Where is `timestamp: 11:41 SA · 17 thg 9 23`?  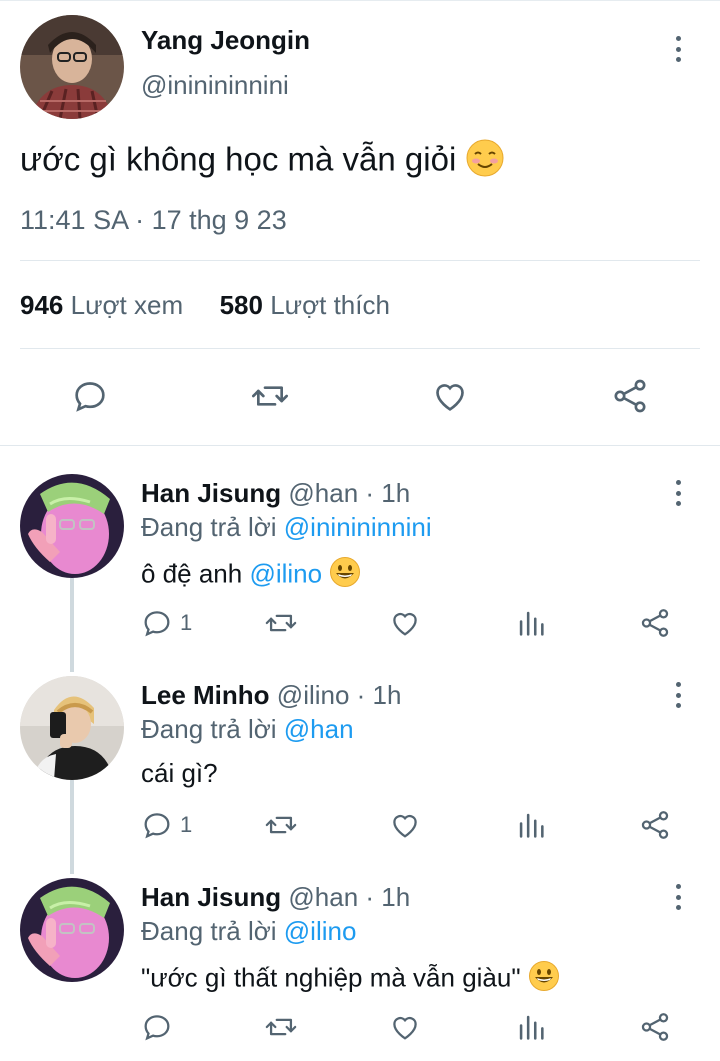
timestamp: 11:41 SA · 17 thg 9 23 is located at coordinates (153, 220).